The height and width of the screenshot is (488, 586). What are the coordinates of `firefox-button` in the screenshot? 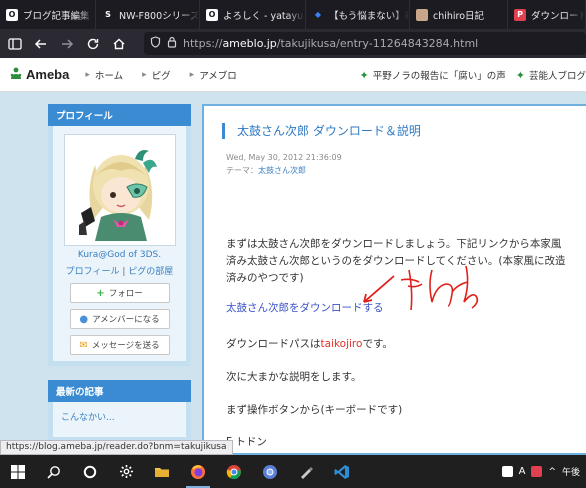 It's located at (198, 471).